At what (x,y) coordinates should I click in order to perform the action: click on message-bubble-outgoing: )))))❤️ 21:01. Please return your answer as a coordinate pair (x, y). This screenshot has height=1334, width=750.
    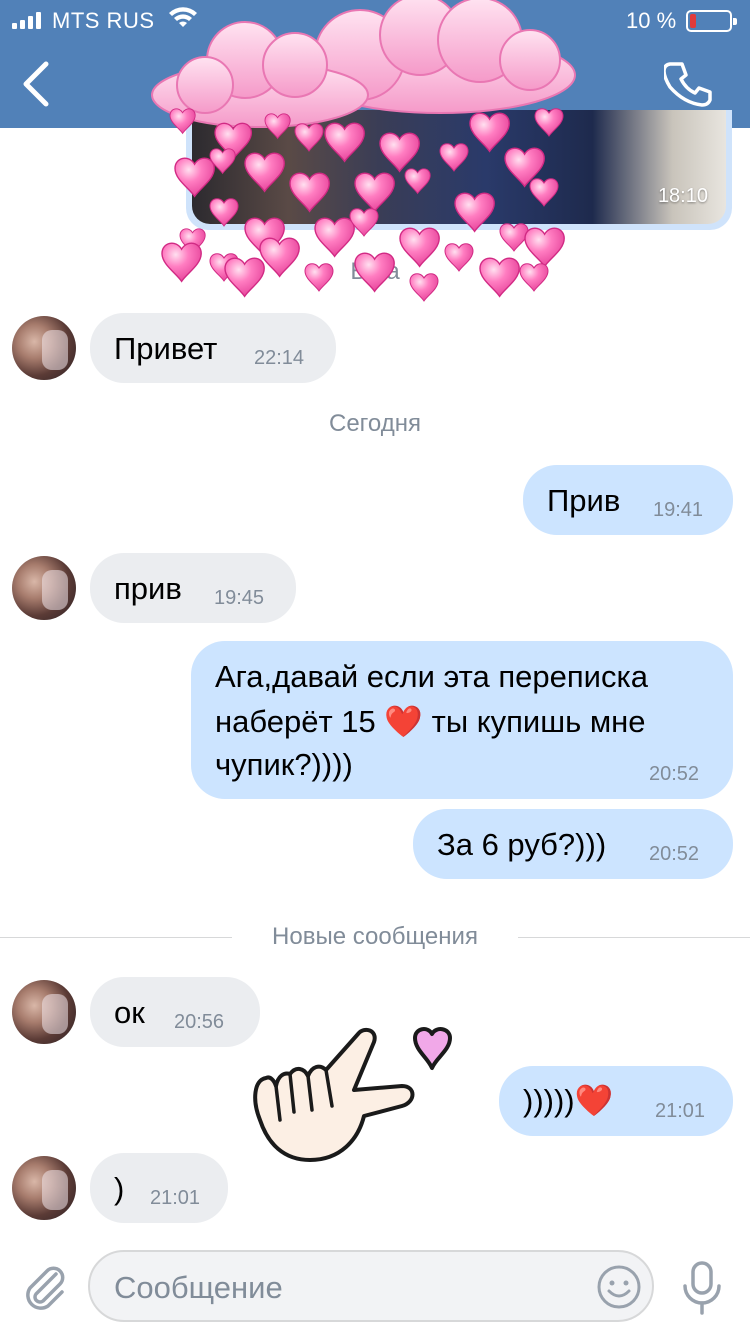
    Looking at the image, I should click on (616, 1101).